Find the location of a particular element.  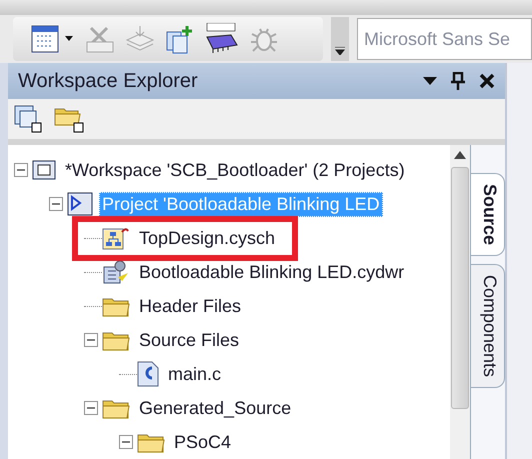

tree-item: main.c is located at coordinates (194, 374).